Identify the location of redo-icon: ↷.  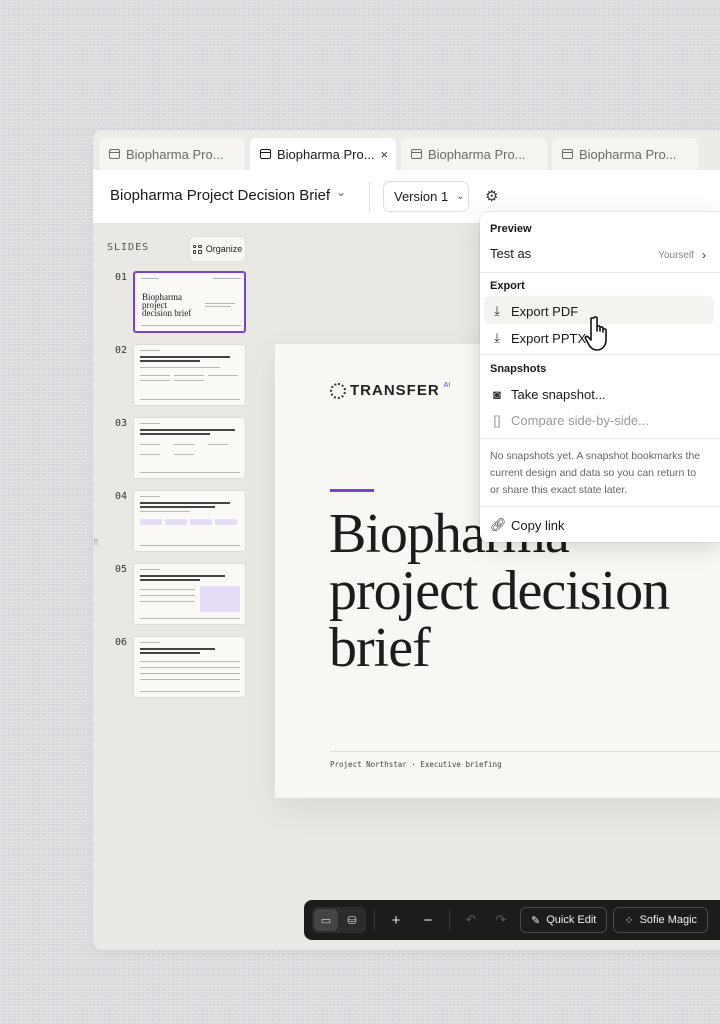
(501, 920).